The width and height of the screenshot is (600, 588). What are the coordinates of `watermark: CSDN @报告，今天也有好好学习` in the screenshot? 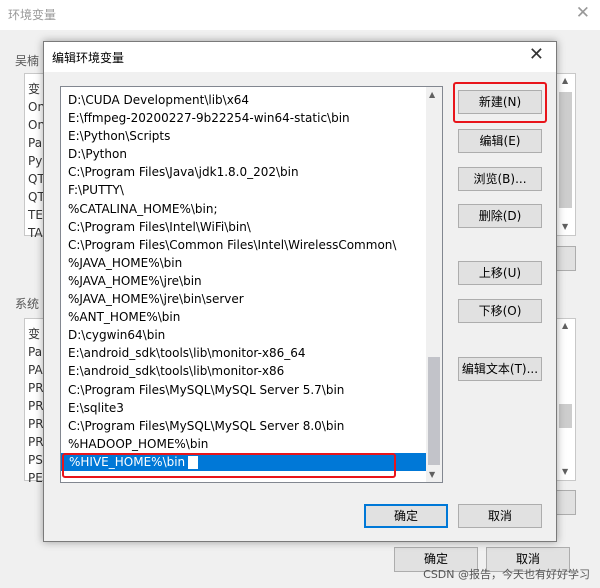 It's located at (506, 574).